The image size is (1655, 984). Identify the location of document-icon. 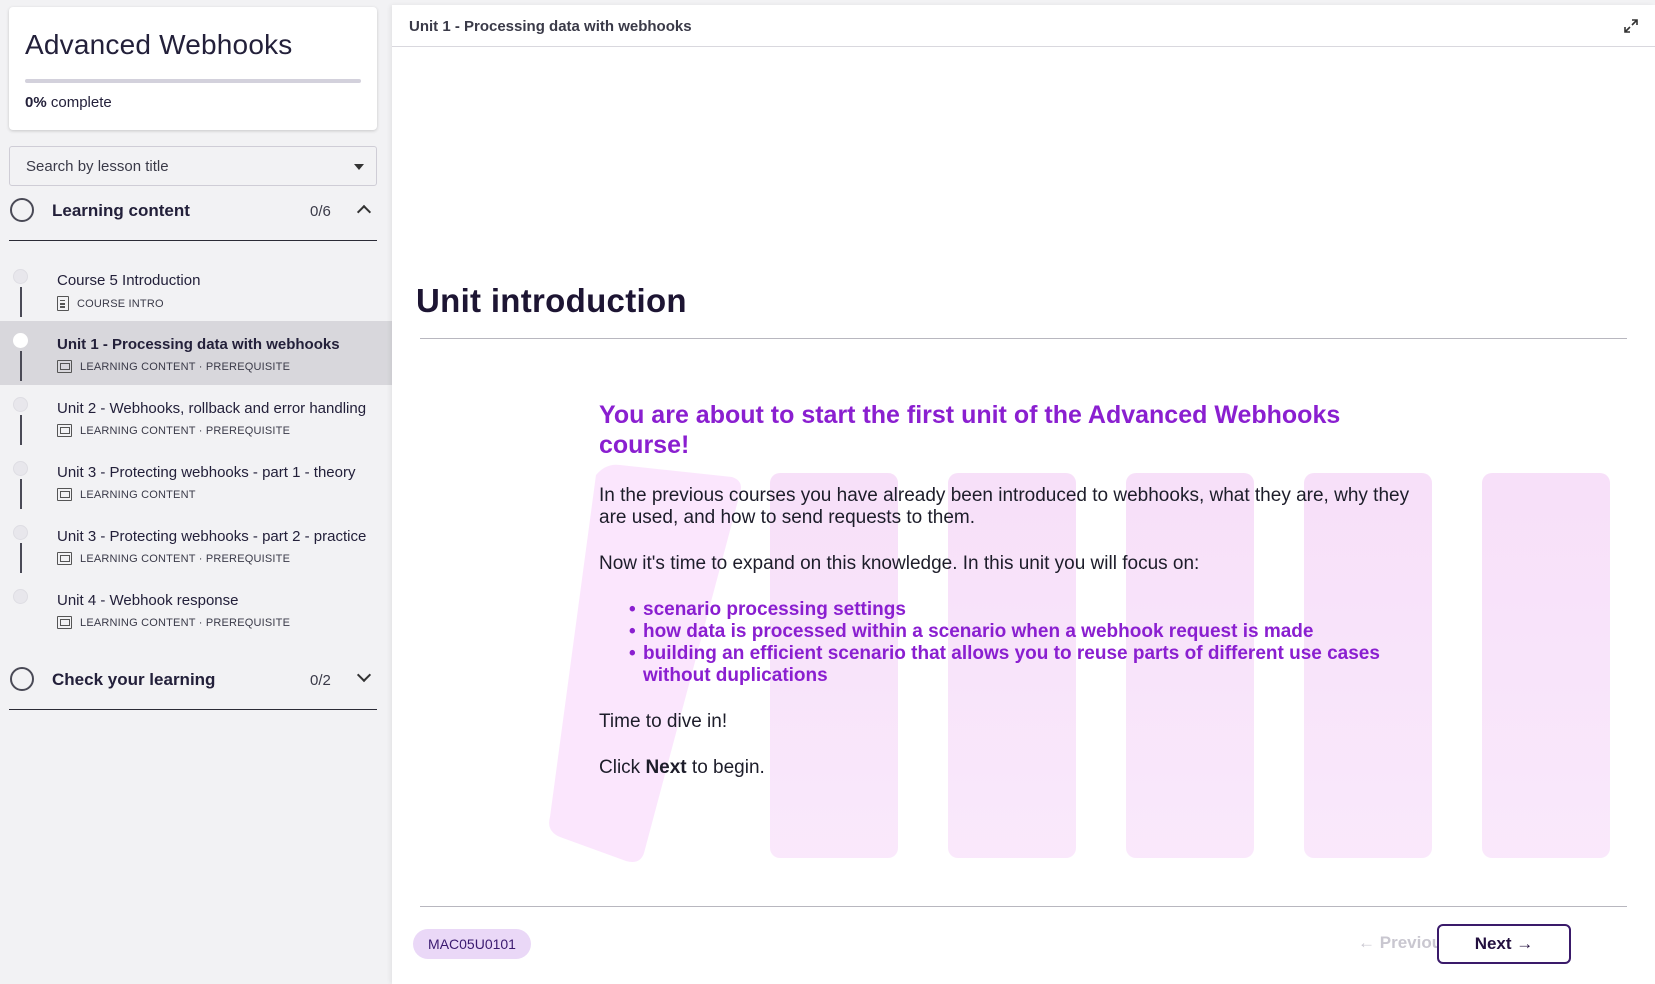
(63, 303).